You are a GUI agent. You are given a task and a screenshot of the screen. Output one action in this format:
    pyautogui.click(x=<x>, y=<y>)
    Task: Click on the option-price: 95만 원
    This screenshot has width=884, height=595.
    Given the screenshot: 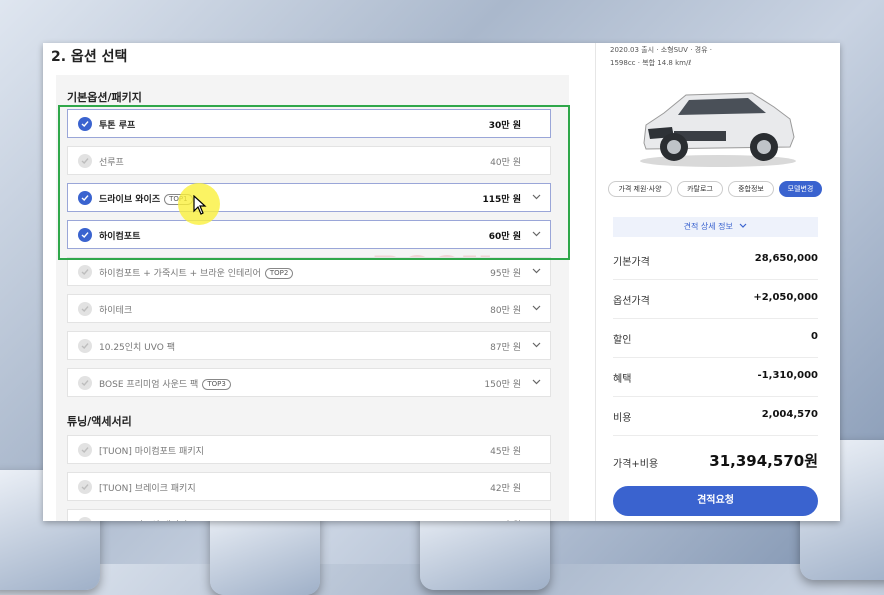 What is the action you would take?
    pyautogui.click(x=505, y=274)
    